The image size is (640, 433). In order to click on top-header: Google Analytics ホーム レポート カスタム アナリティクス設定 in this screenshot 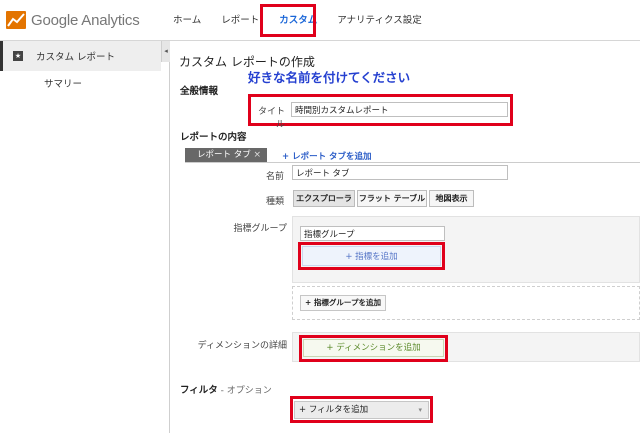, I will do `click(320, 20)`.